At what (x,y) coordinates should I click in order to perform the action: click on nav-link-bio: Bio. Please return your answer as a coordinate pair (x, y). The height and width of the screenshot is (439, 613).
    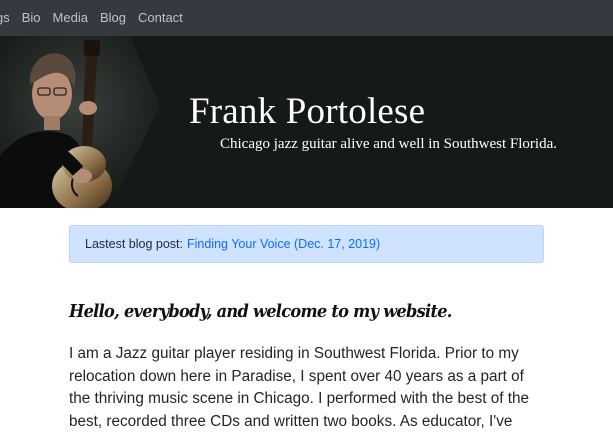
    Looking at the image, I should click on (31, 18).